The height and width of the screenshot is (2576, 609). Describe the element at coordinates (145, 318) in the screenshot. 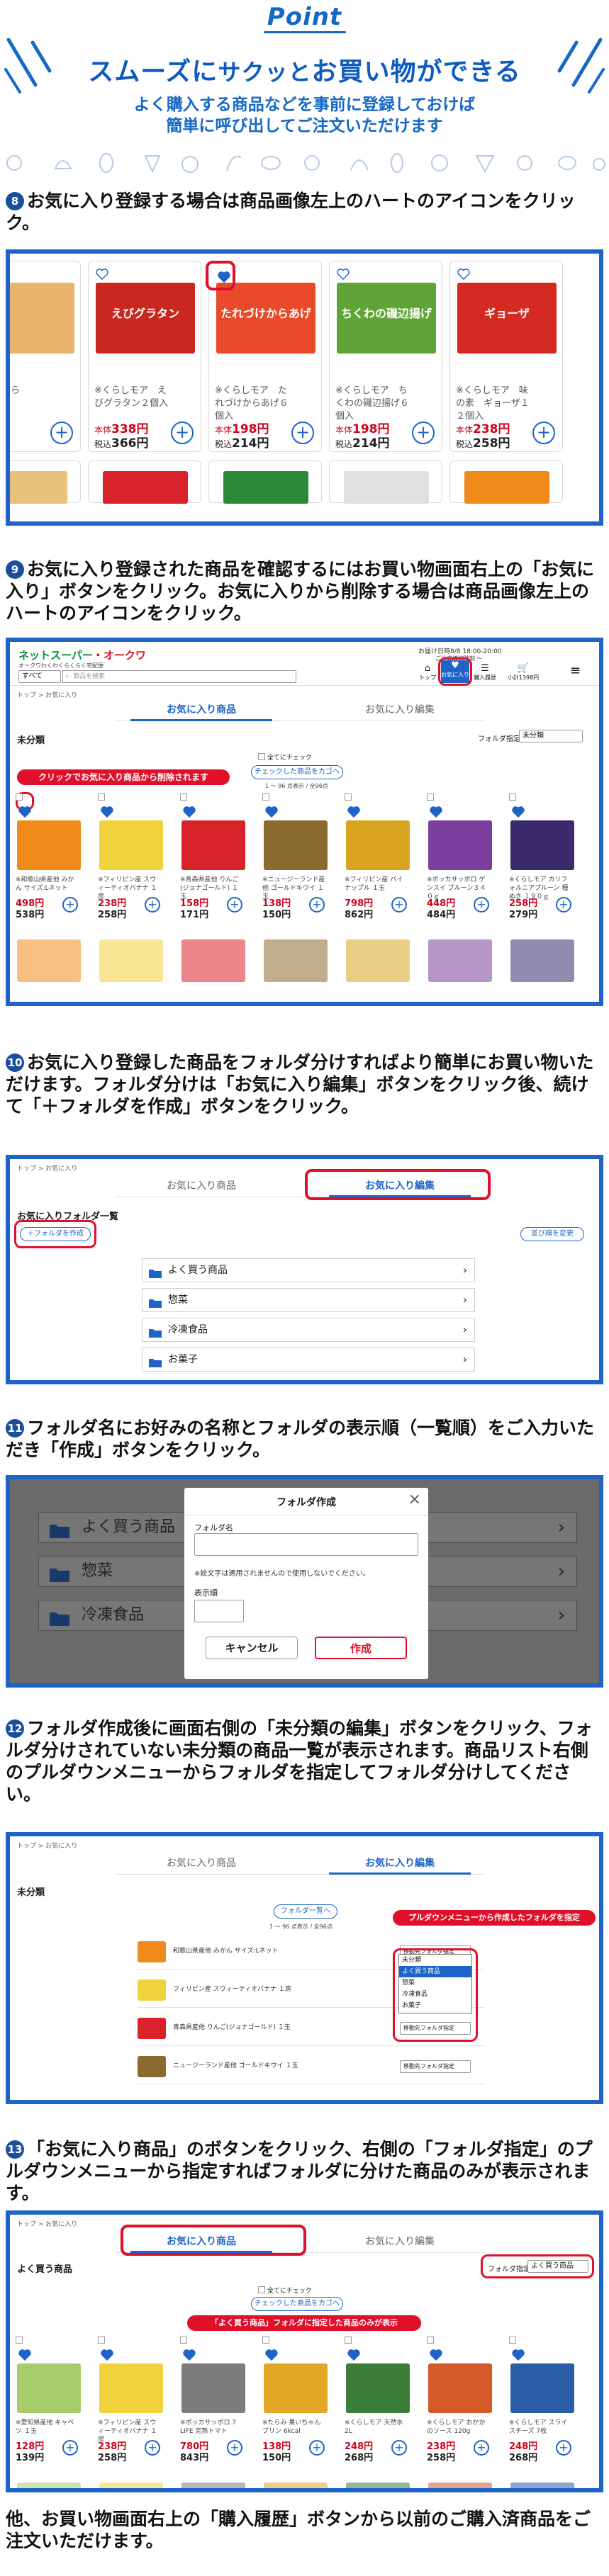

I see `product-image: えびグラタン` at that location.